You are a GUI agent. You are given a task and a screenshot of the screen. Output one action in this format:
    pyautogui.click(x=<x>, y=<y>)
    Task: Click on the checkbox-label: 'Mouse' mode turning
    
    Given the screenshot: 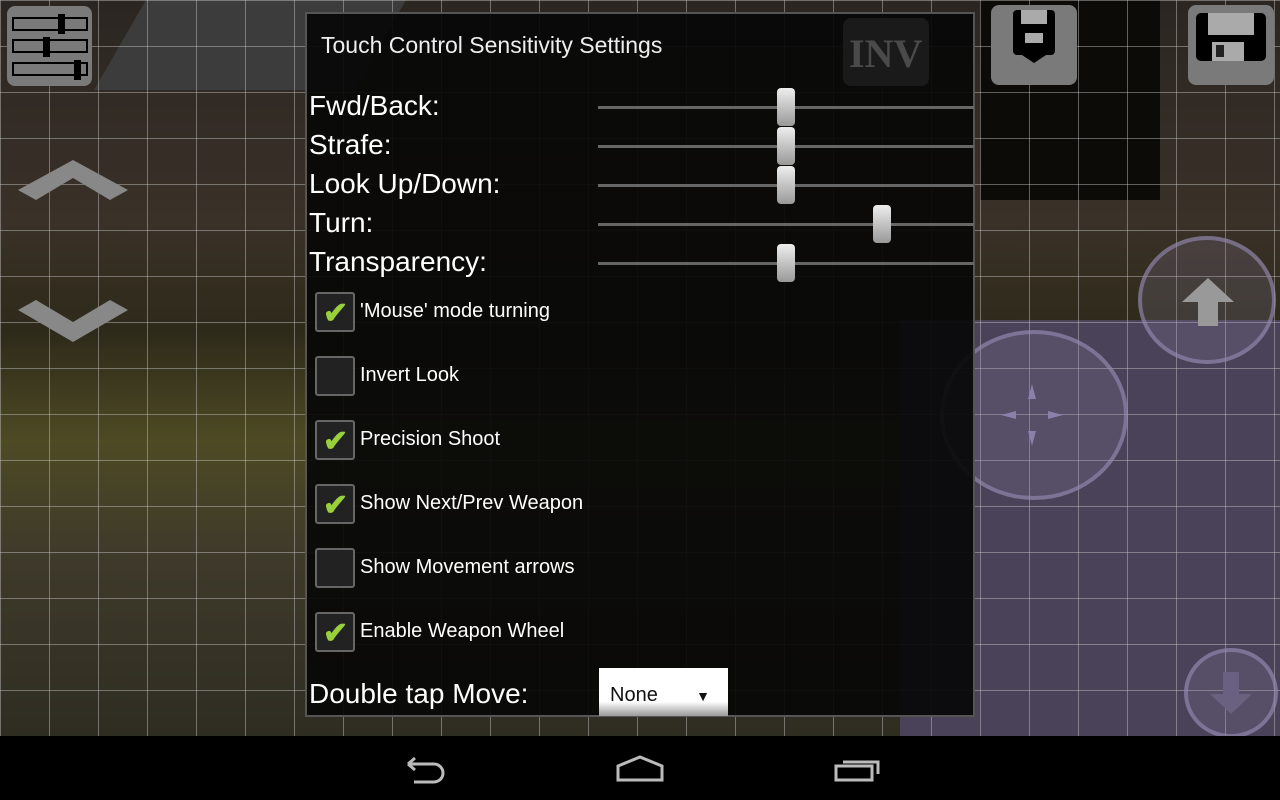 What is the action you would take?
    pyautogui.click(x=455, y=311)
    